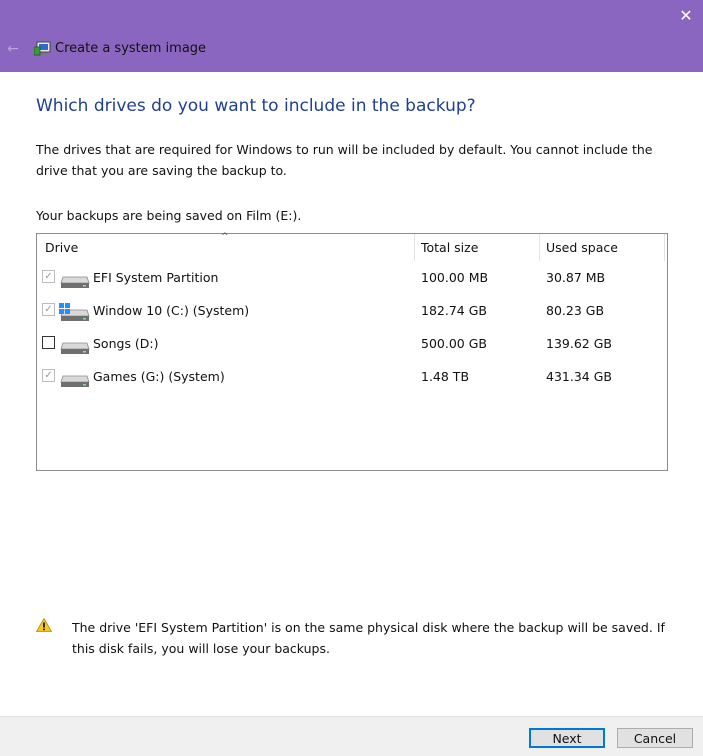 The width and height of the screenshot is (703, 756). I want to click on list-header: Drive ^ Total size Used space, so click(352, 246).